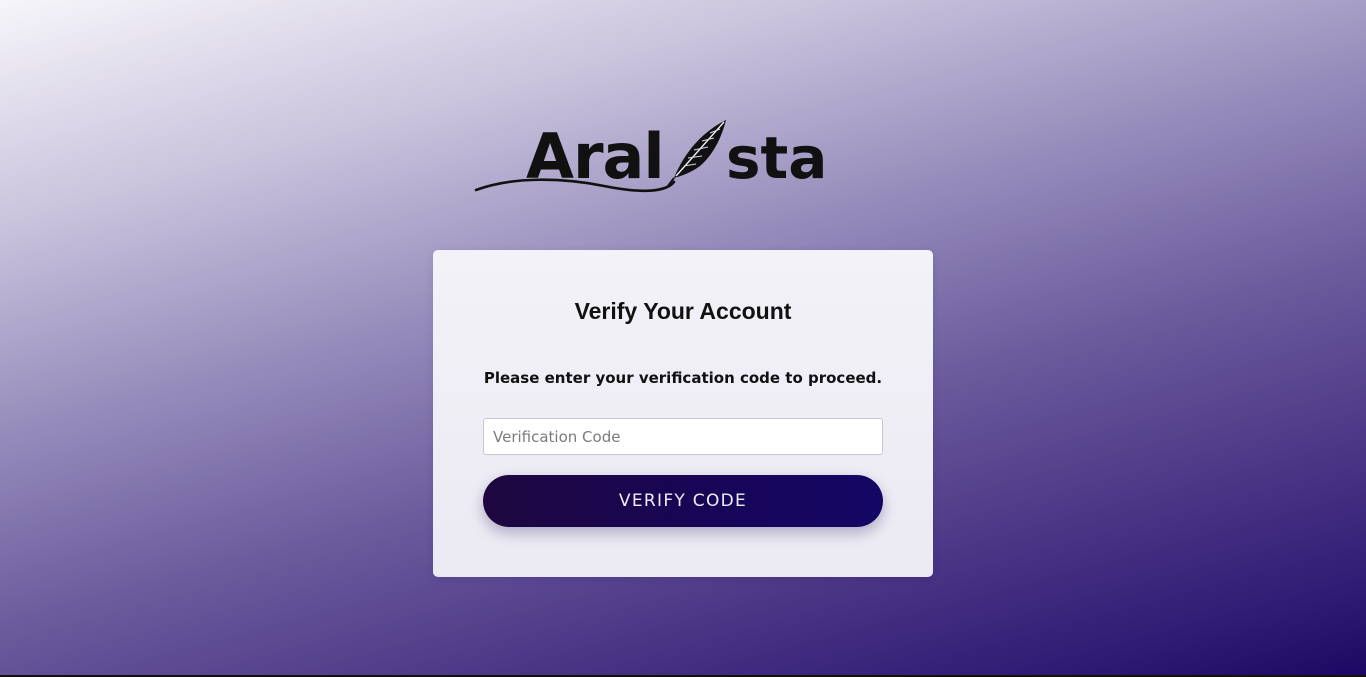 The height and width of the screenshot is (677, 1366). I want to click on card-title: Verify Your Account, so click(683, 311).